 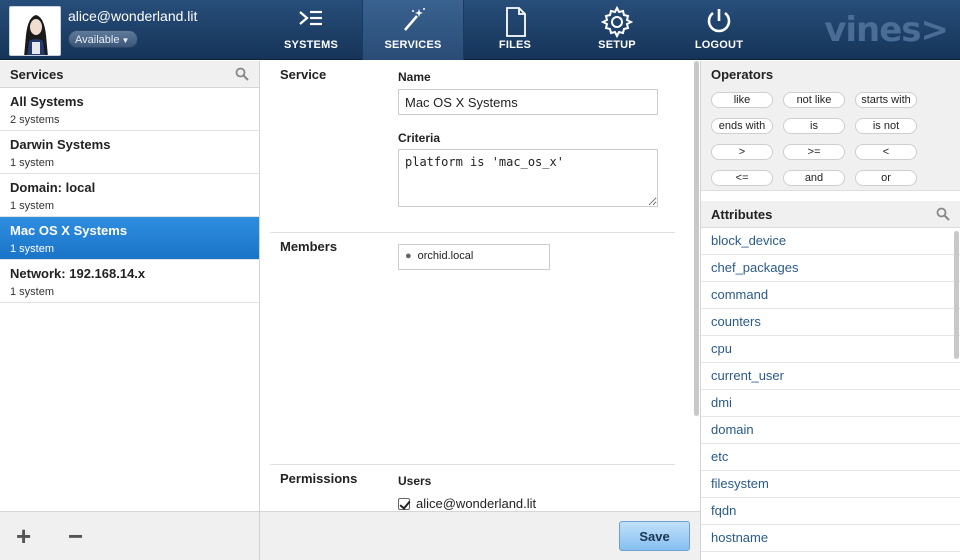 I want to click on attribute-item: domain, so click(x=830, y=430).